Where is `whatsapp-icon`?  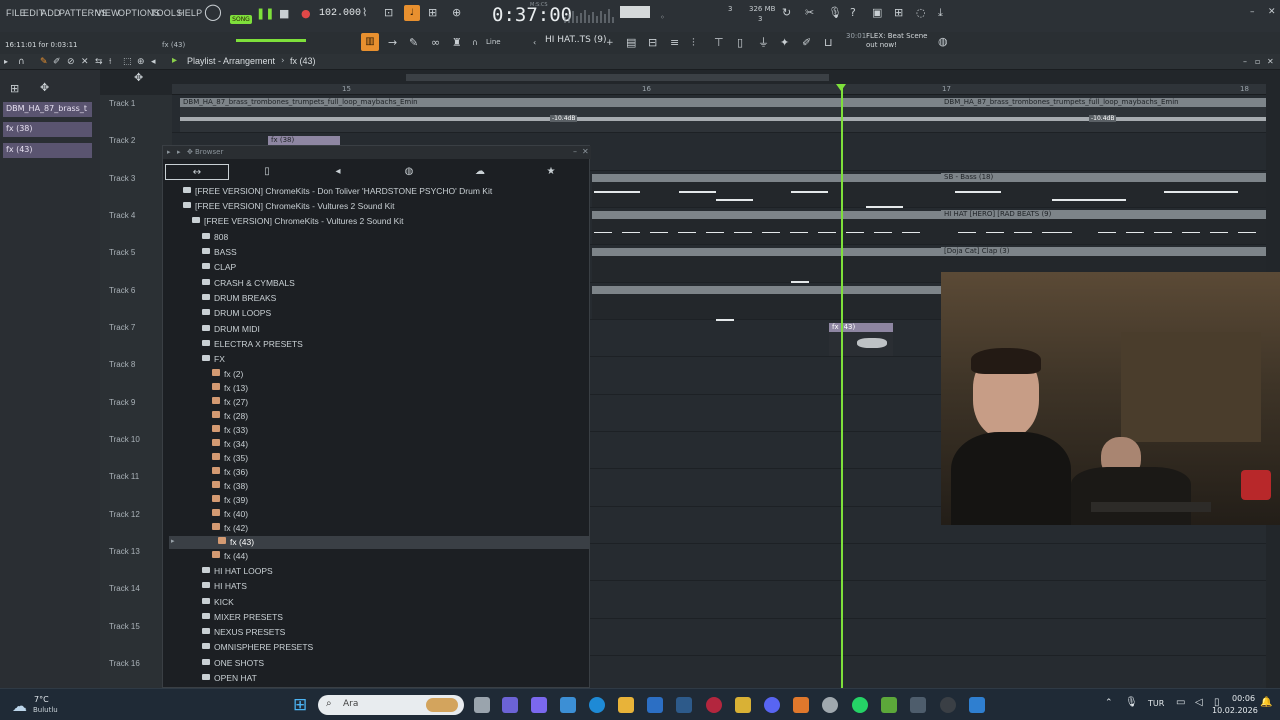
whatsapp-icon is located at coordinates (860, 705).